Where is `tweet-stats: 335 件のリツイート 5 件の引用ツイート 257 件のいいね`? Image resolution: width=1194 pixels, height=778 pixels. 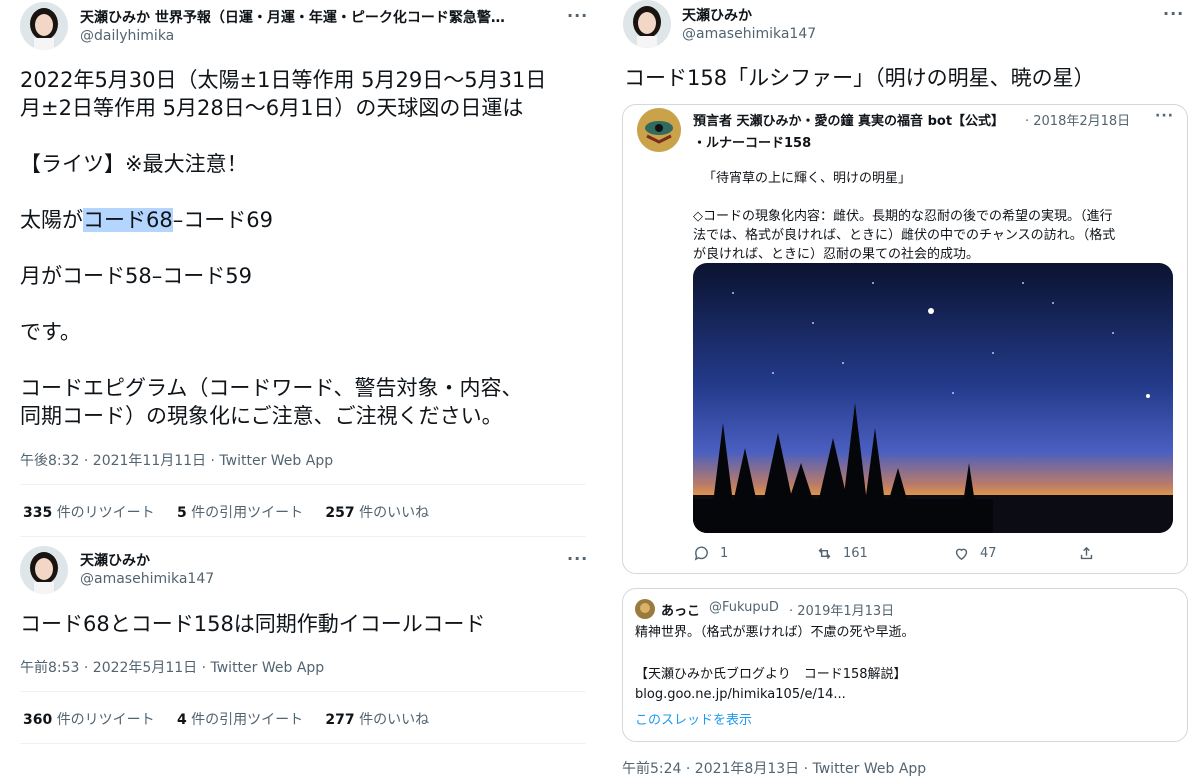 tweet-stats: 335 件のリツイート 5 件の引用ツイート 257 件のいいね is located at coordinates (226, 512).